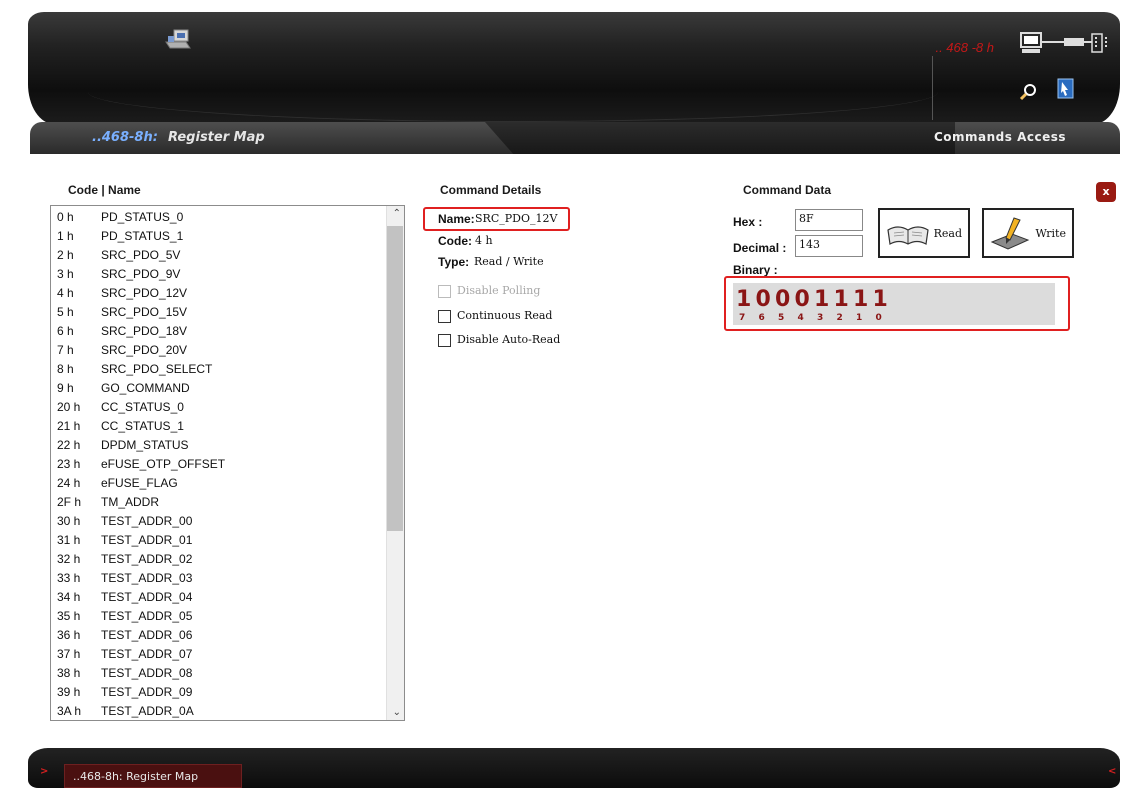  I want to click on taskbar-next-button: <, so click(1112, 771).